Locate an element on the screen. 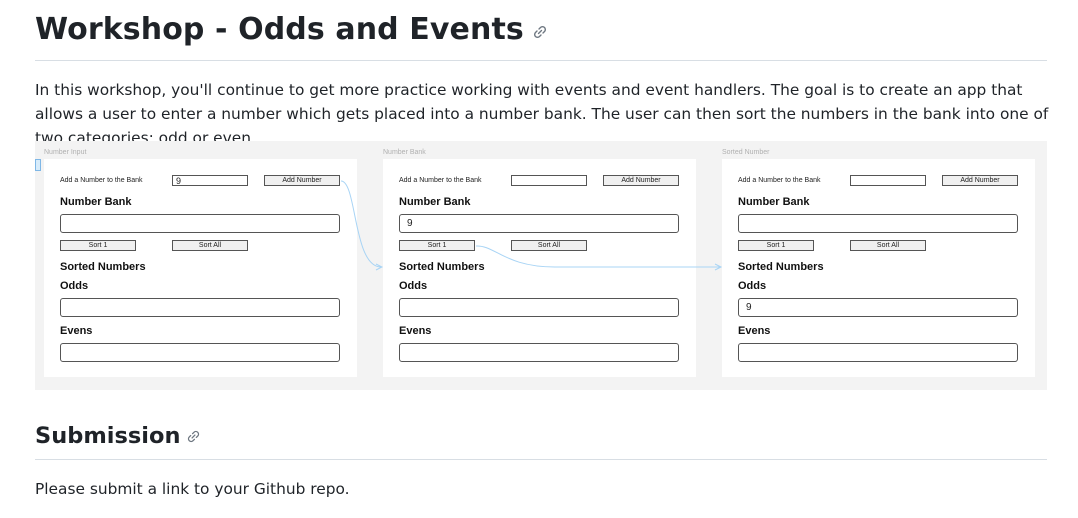  number-input: 9 is located at coordinates (210, 180).